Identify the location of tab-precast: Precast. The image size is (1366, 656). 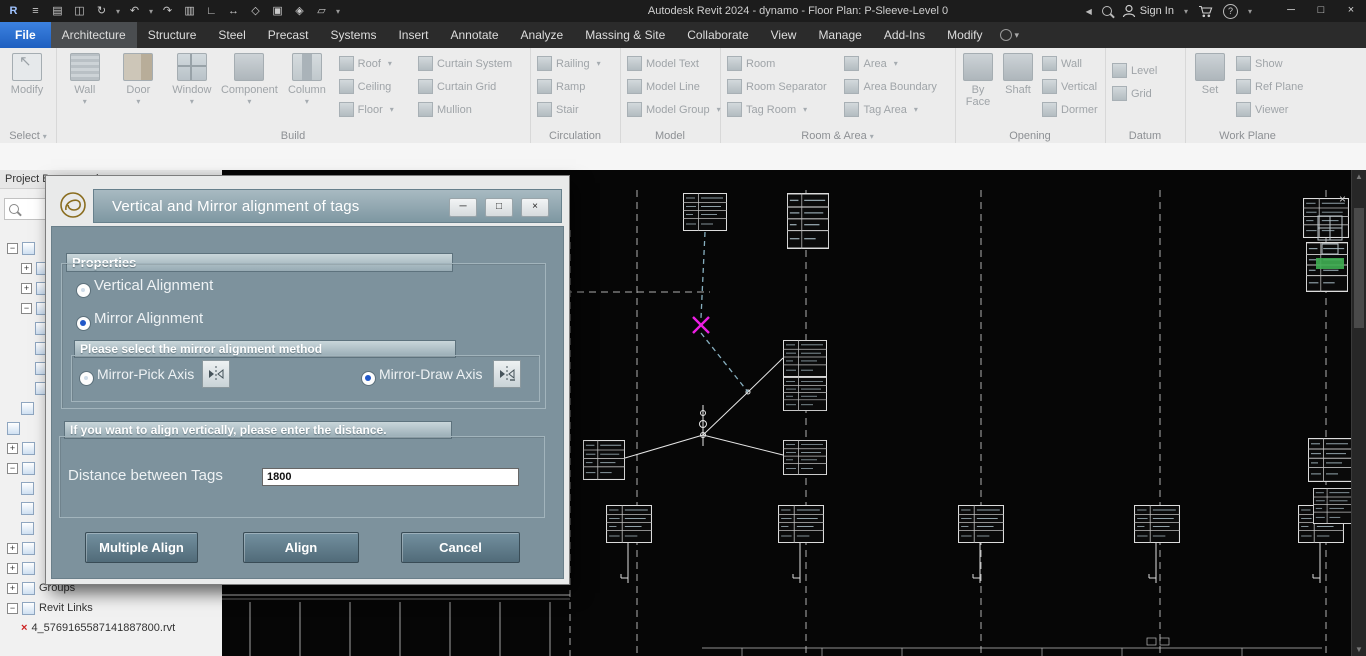
(288, 35).